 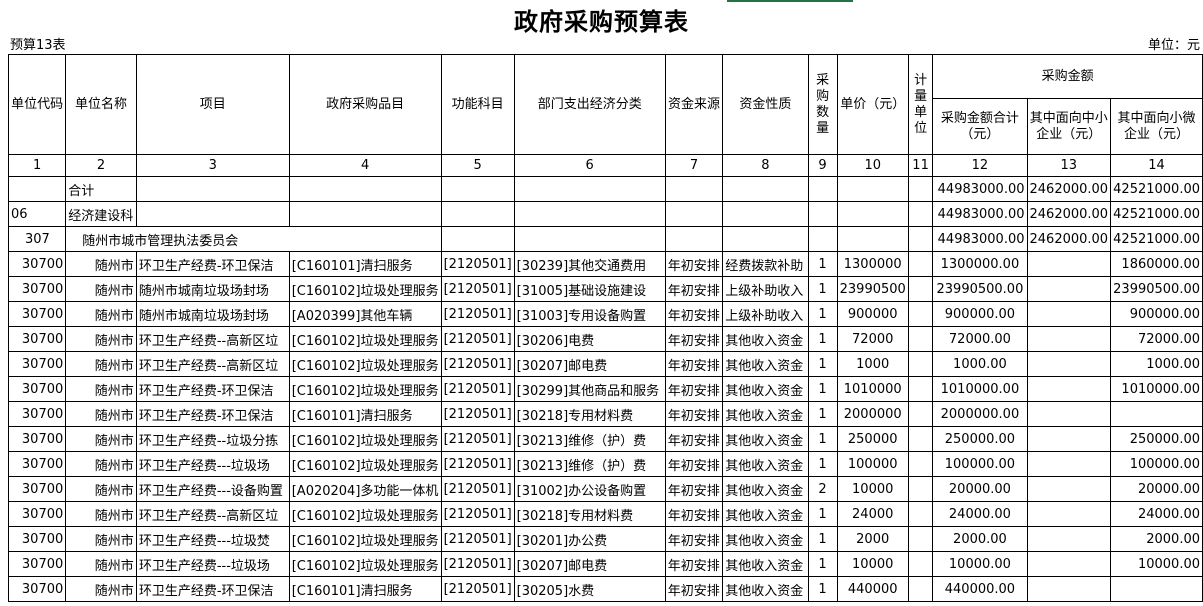 I want to click on header-function-subject: 功能科目, so click(x=477, y=104).